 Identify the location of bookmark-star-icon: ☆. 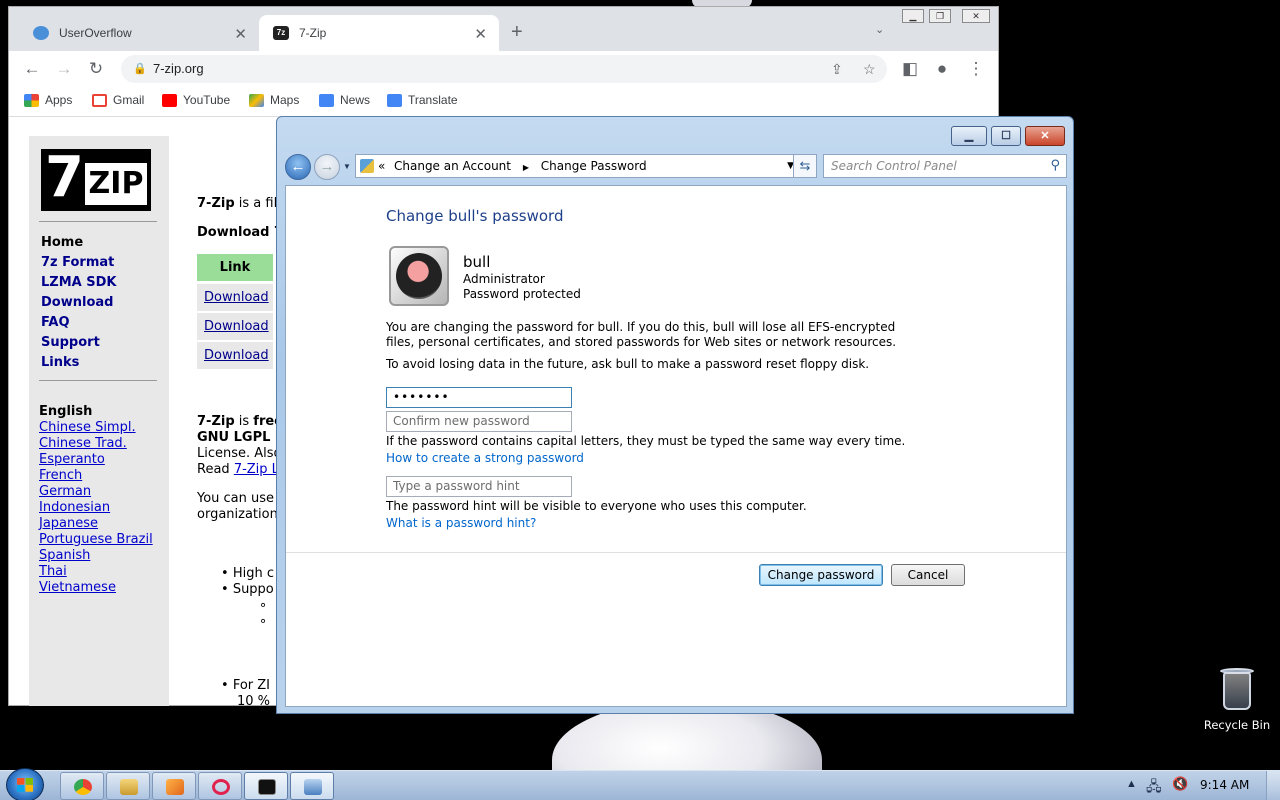
(869, 69).